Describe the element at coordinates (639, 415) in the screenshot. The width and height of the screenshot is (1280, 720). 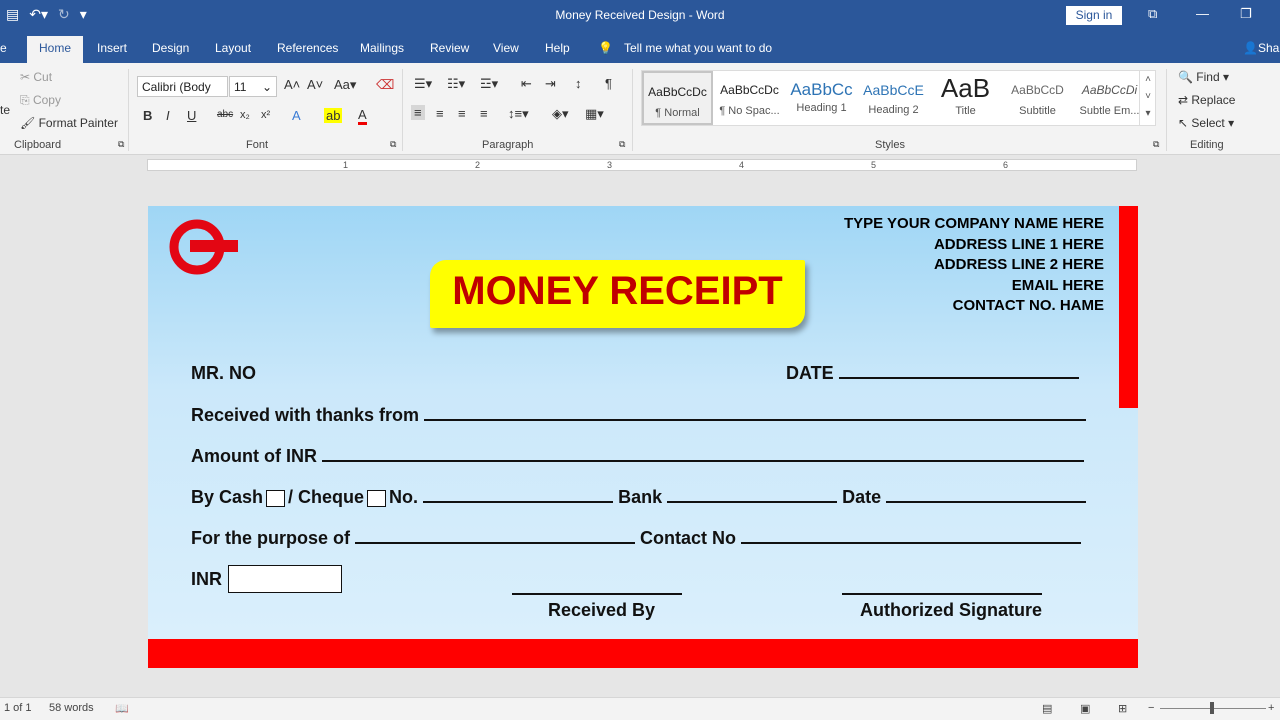
I see `received-from-field: Received with thanks from` at that location.